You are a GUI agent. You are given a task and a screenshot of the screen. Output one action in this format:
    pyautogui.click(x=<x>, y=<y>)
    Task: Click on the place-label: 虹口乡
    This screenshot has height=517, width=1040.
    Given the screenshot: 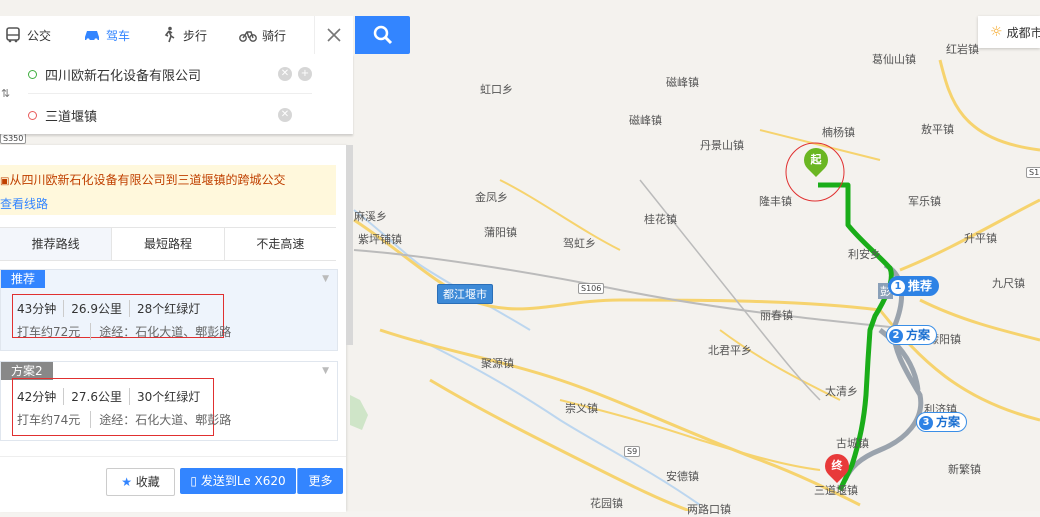 What is the action you would take?
    pyautogui.click(x=496, y=89)
    